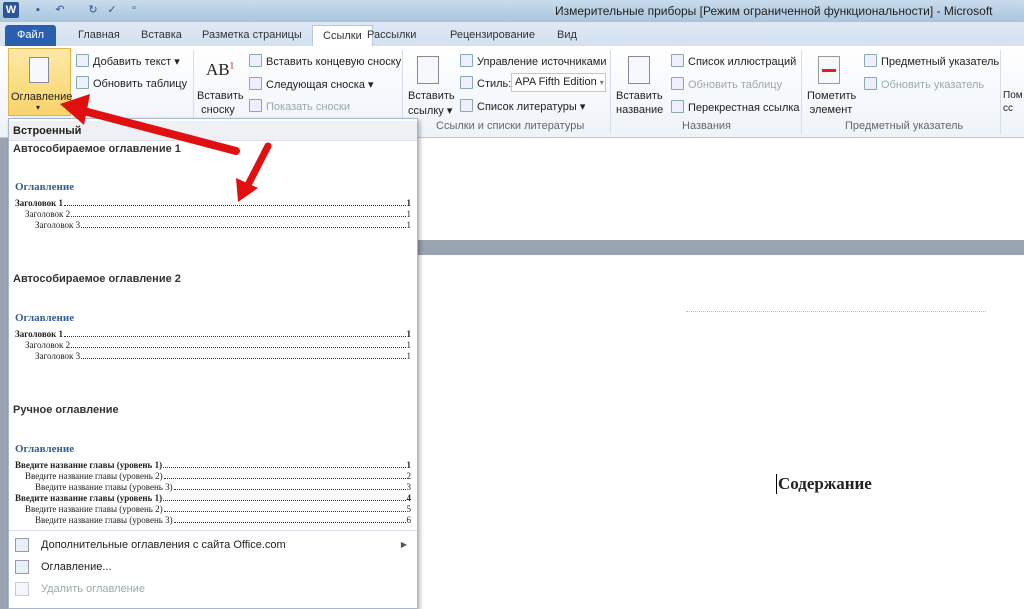 The height and width of the screenshot is (609, 1024). What do you see at coordinates (254, 172) in the screenshot?
I see `red-arrow-to-preview` at bounding box center [254, 172].